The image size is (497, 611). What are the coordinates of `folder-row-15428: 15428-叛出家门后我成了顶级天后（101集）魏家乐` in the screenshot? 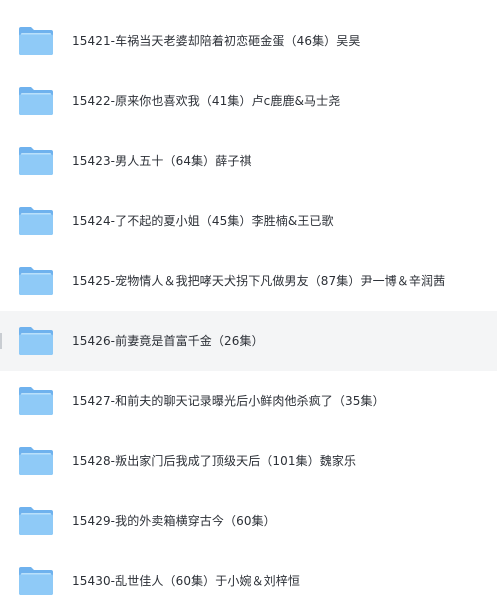 It's located at (248, 461).